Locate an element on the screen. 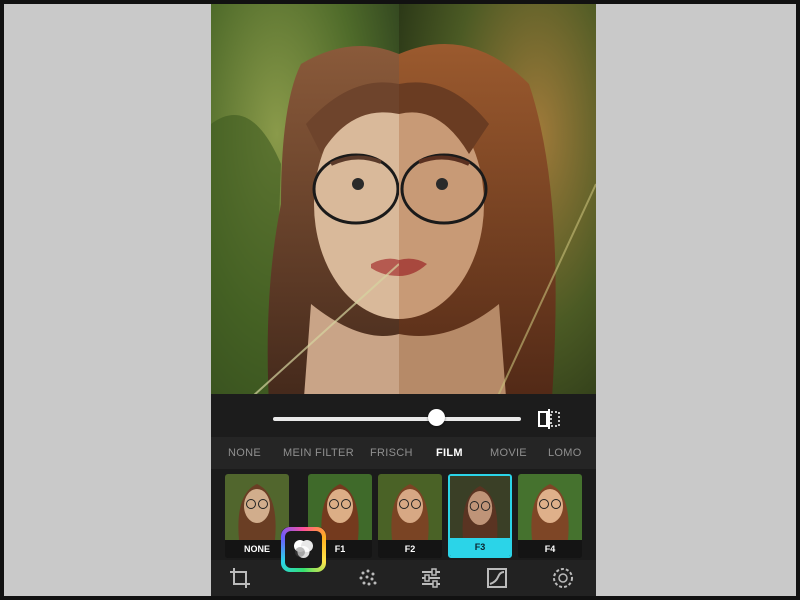 The image size is (800, 600). filter-thumbnail-strip: NONE F1 F2 F3 F4 is located at coordinates (403, 514).